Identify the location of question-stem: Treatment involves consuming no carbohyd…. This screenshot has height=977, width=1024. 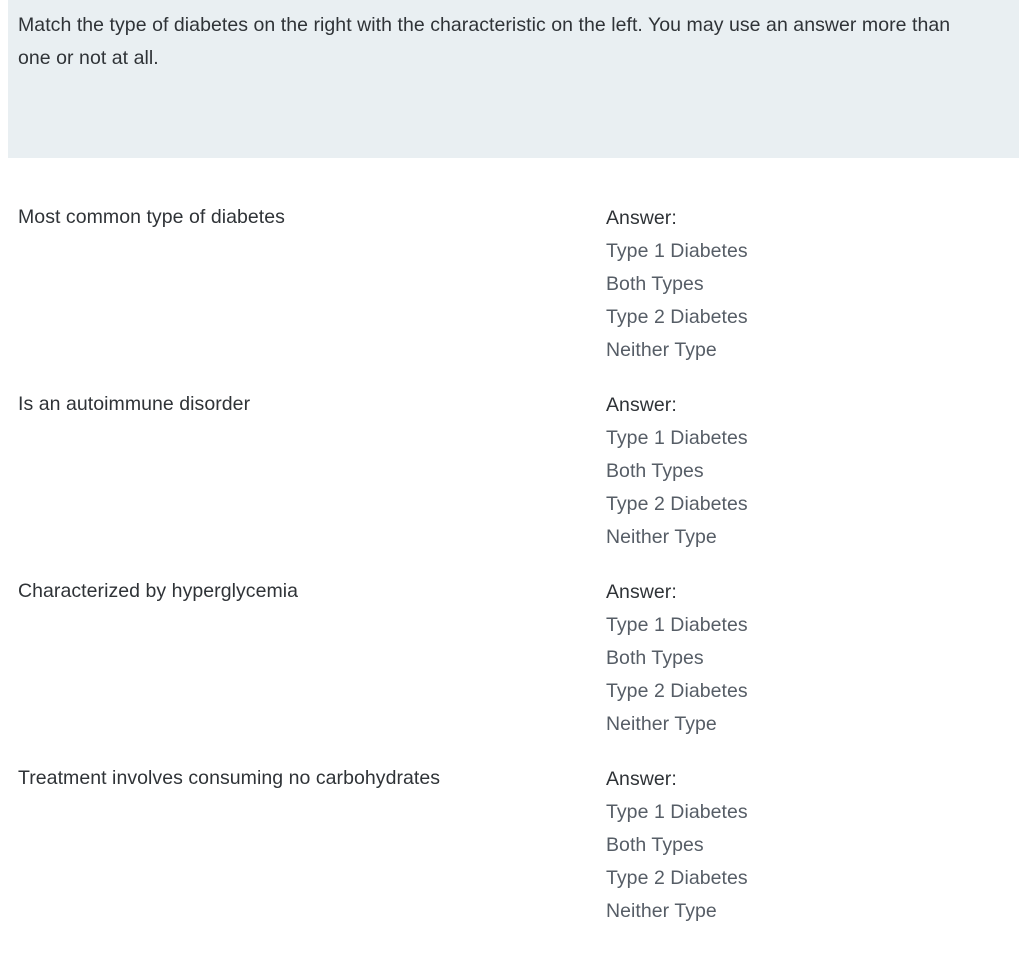
(229, 778).